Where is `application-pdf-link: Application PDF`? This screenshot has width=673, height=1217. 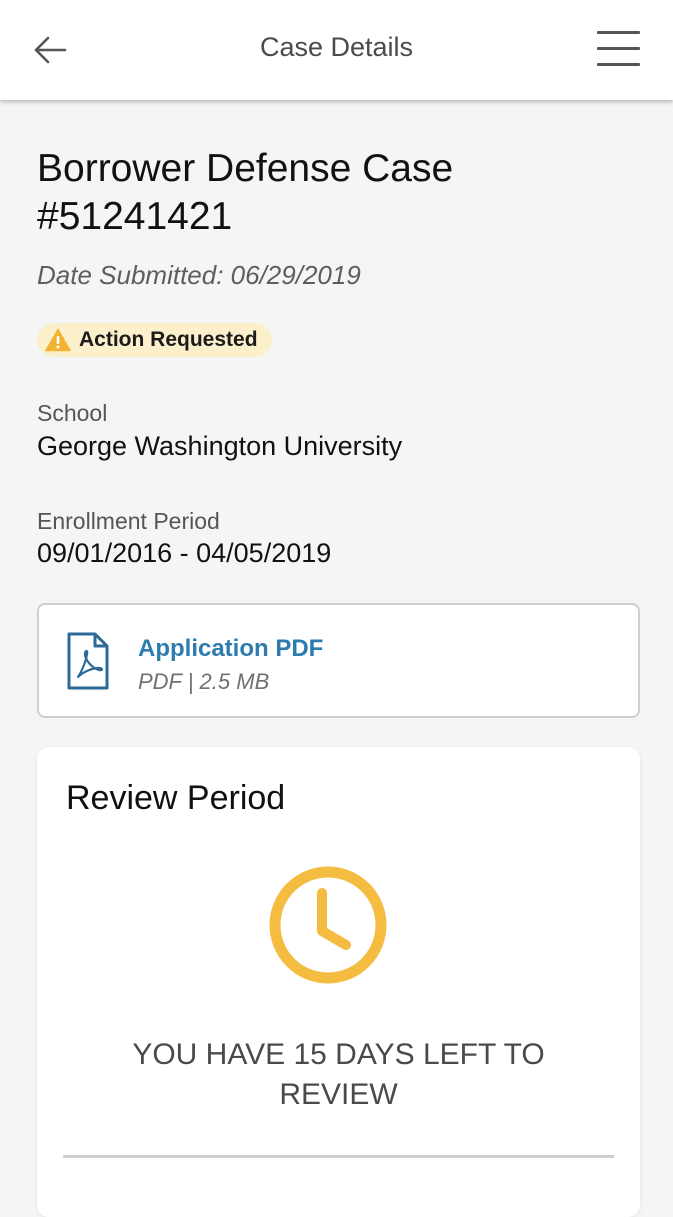 application-pdf-link: Application PDF is located at coordinates (230, 649).